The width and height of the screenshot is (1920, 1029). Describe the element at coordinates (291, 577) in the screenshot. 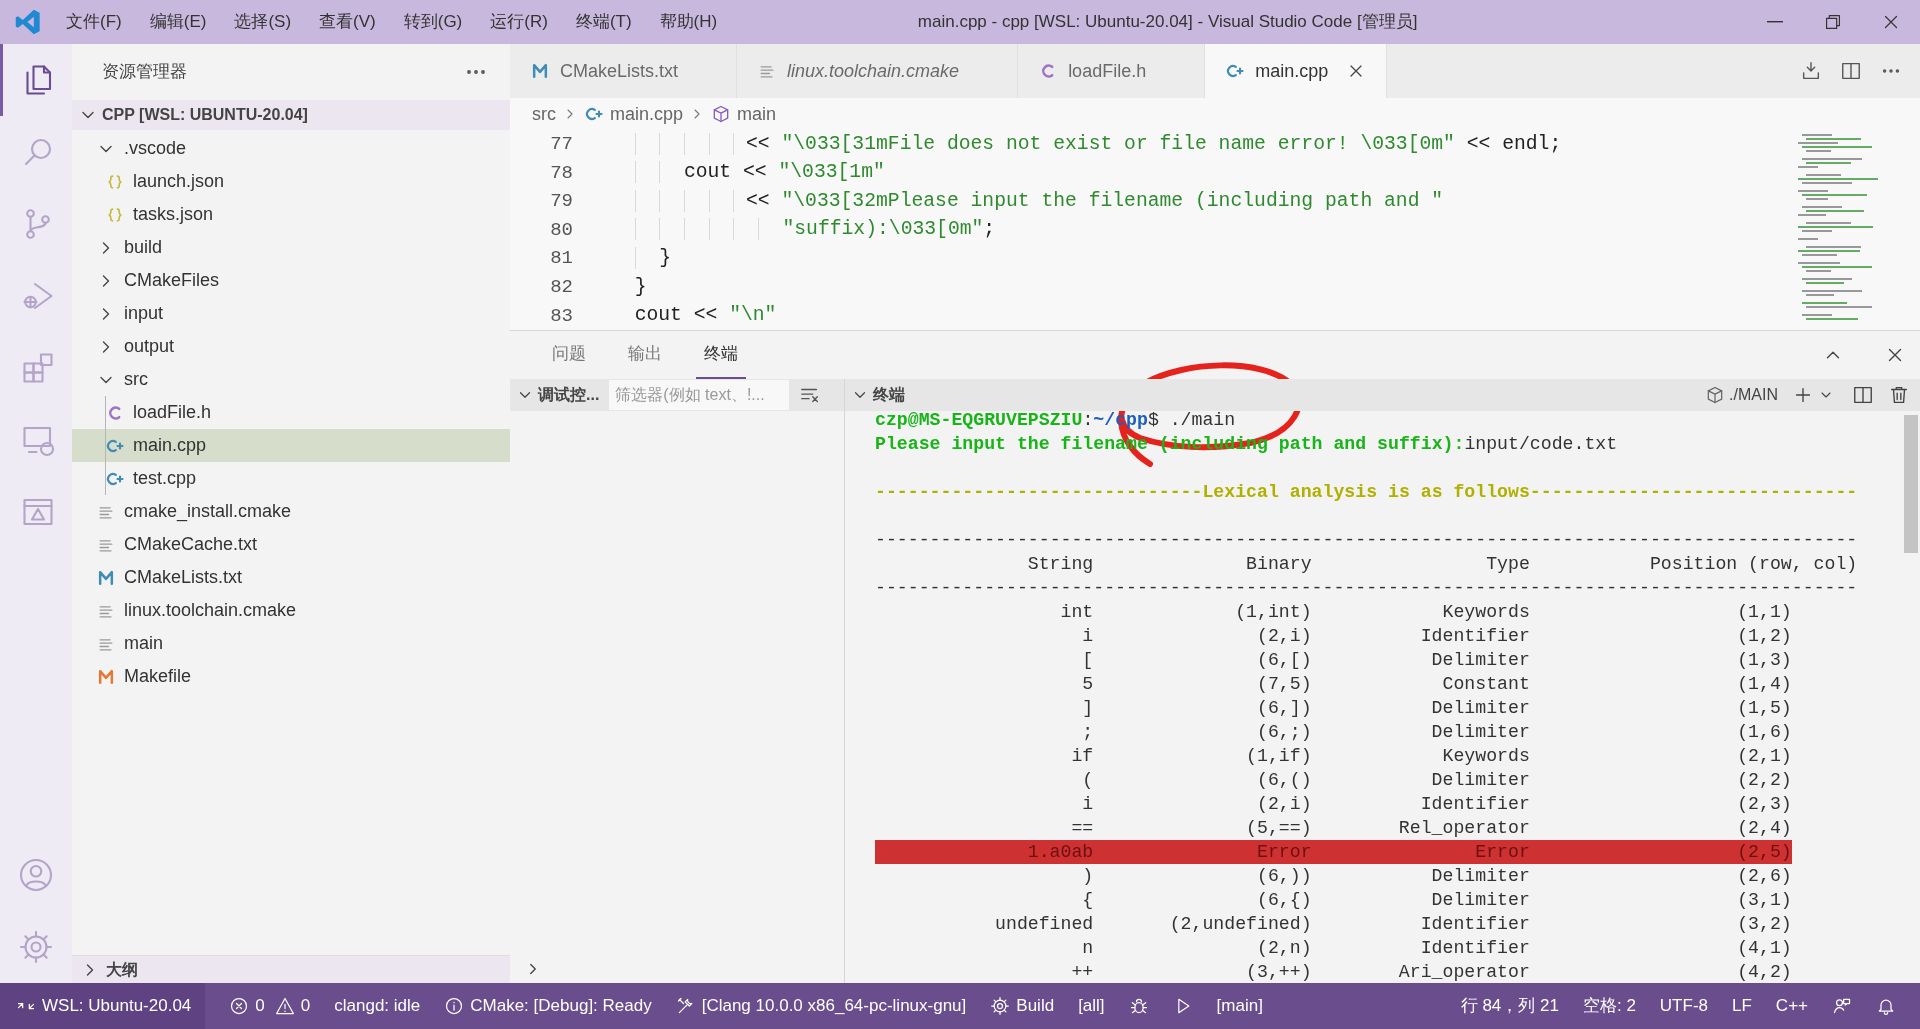

I see `tree-item: CMakeLists.txt` at that location.